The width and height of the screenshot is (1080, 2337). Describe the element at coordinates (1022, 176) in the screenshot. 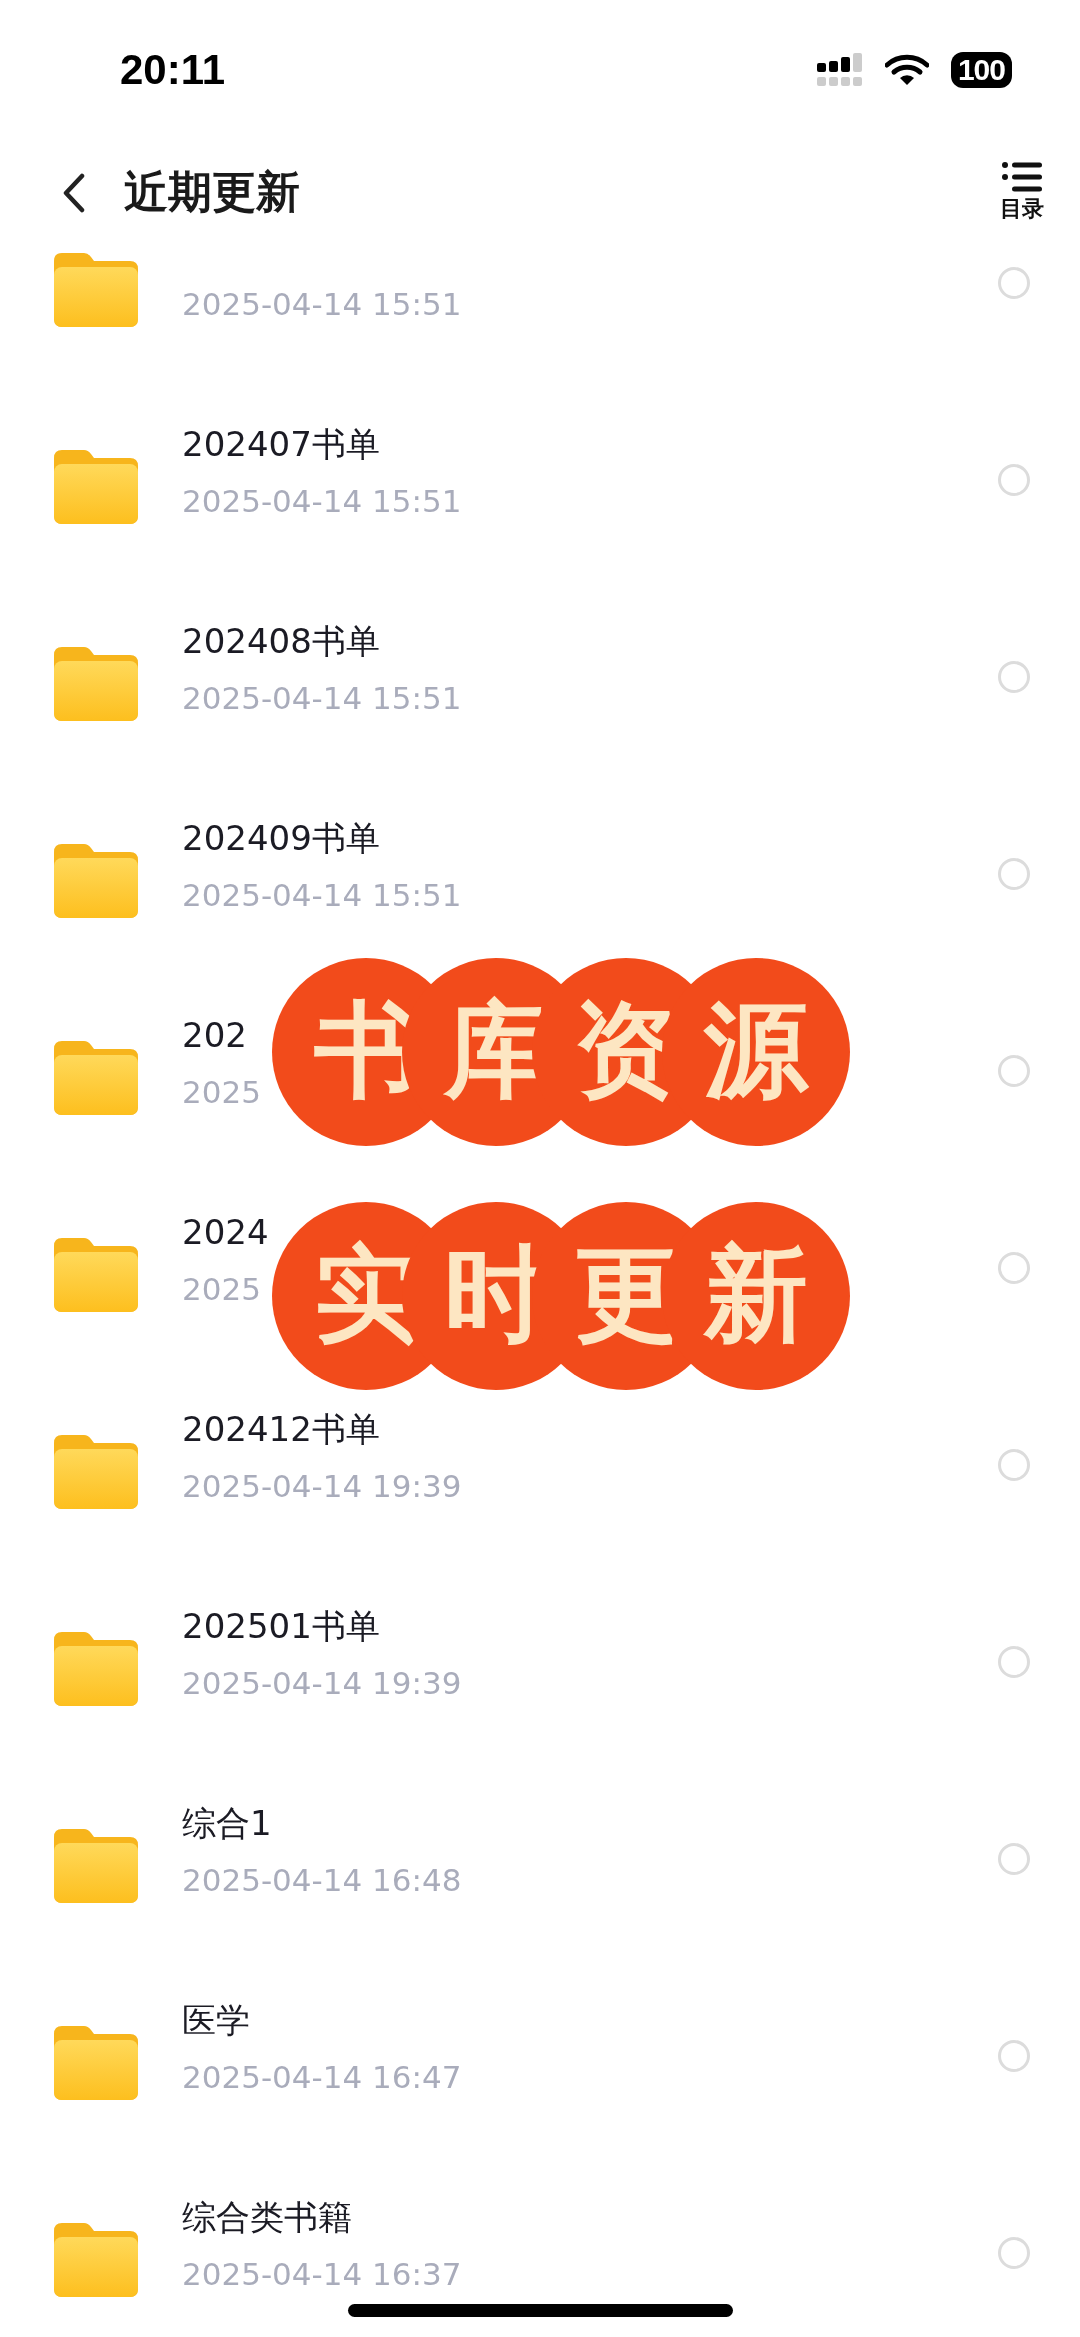

I see `list-icon` at that location.